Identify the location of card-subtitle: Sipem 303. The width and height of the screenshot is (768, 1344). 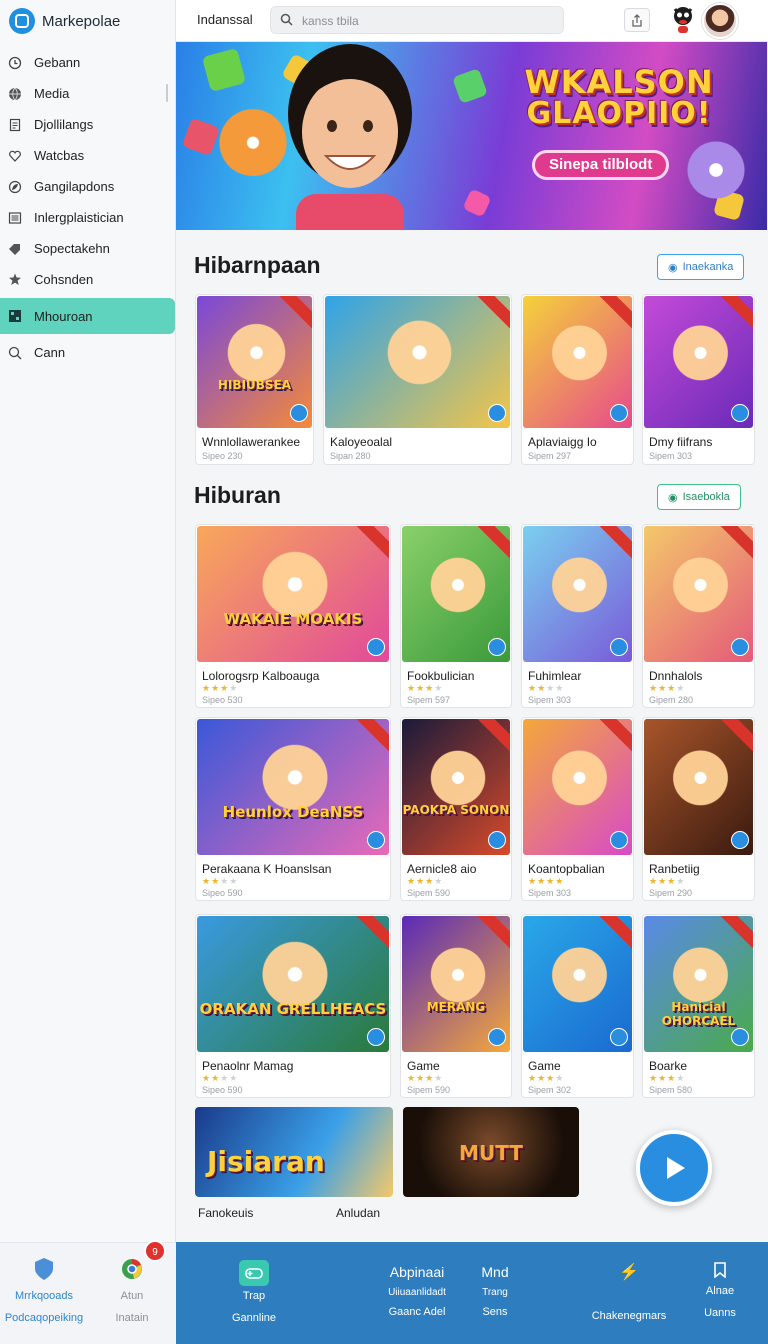
(550, 700).